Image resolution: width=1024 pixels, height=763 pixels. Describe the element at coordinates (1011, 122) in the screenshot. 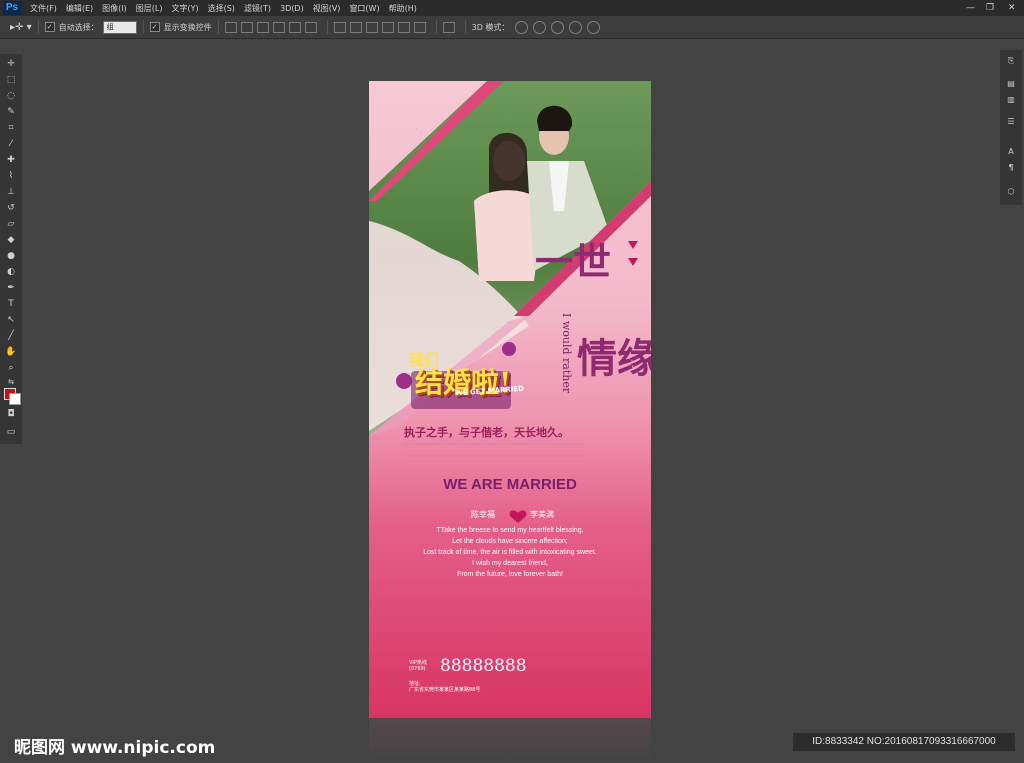

I see `adjustments-panel-icon: ☰` at that location.